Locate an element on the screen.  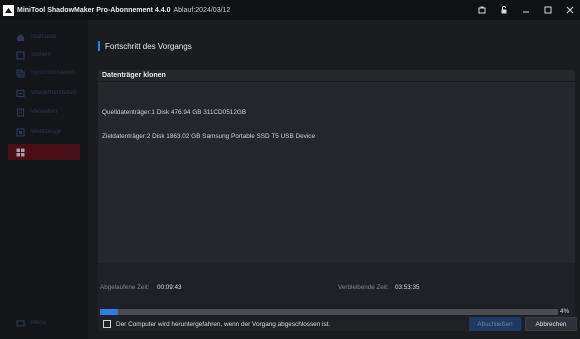
window-controls is located at coordinates (526, 10).